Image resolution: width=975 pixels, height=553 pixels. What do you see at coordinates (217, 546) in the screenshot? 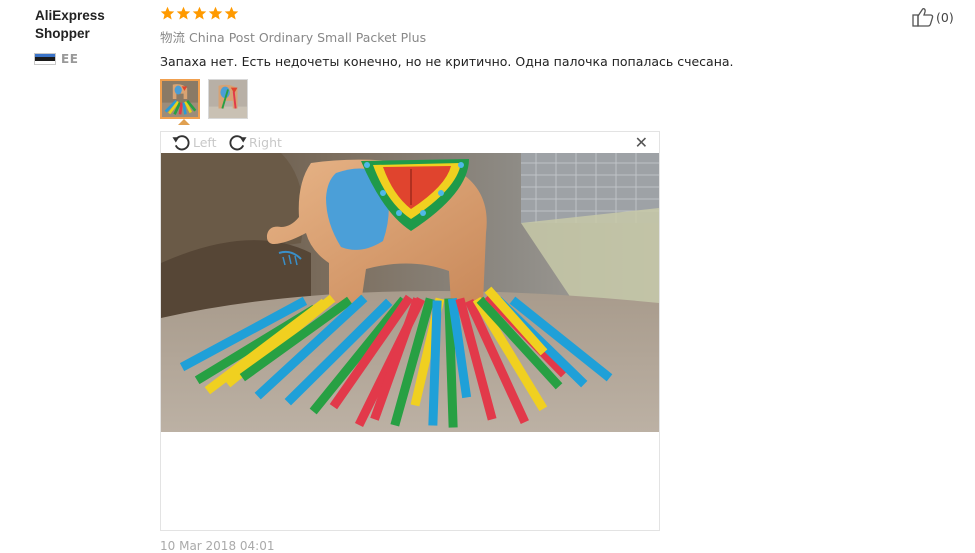
I see `review-date: 10 Mar 2018 04:01` at bounding box center [217, 546].